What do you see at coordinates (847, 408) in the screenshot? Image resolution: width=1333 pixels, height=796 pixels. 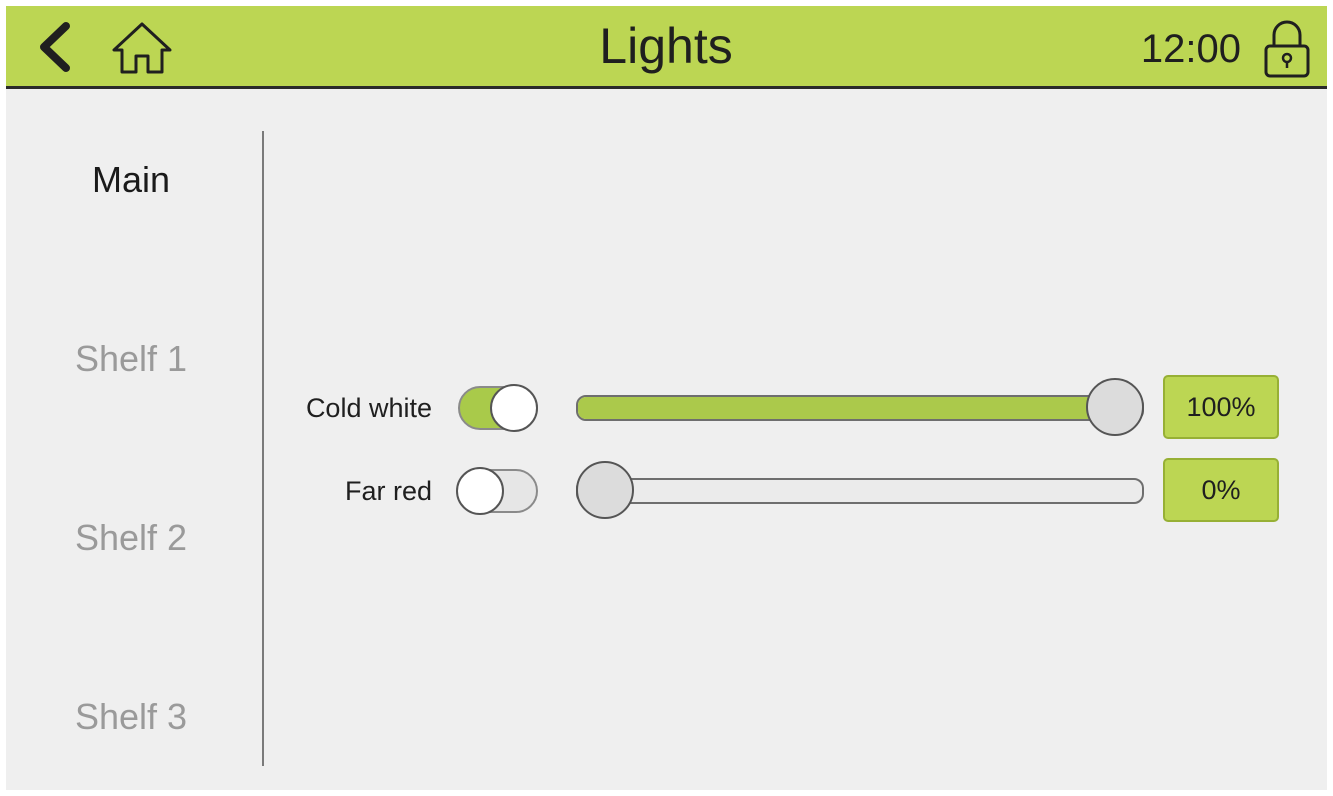 I see `slider-fill` at bounding box center [847, 408].